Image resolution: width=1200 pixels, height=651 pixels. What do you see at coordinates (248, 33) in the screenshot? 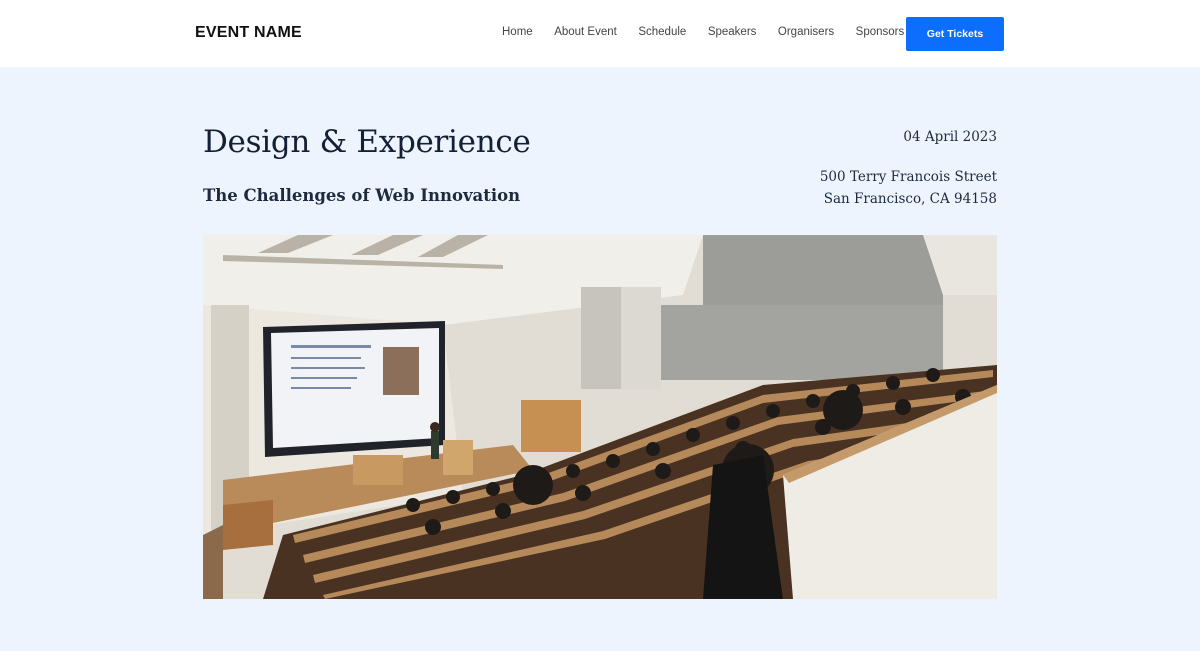
I see `brand-logo: EVENT NAME` at bounding box center [248, 33].